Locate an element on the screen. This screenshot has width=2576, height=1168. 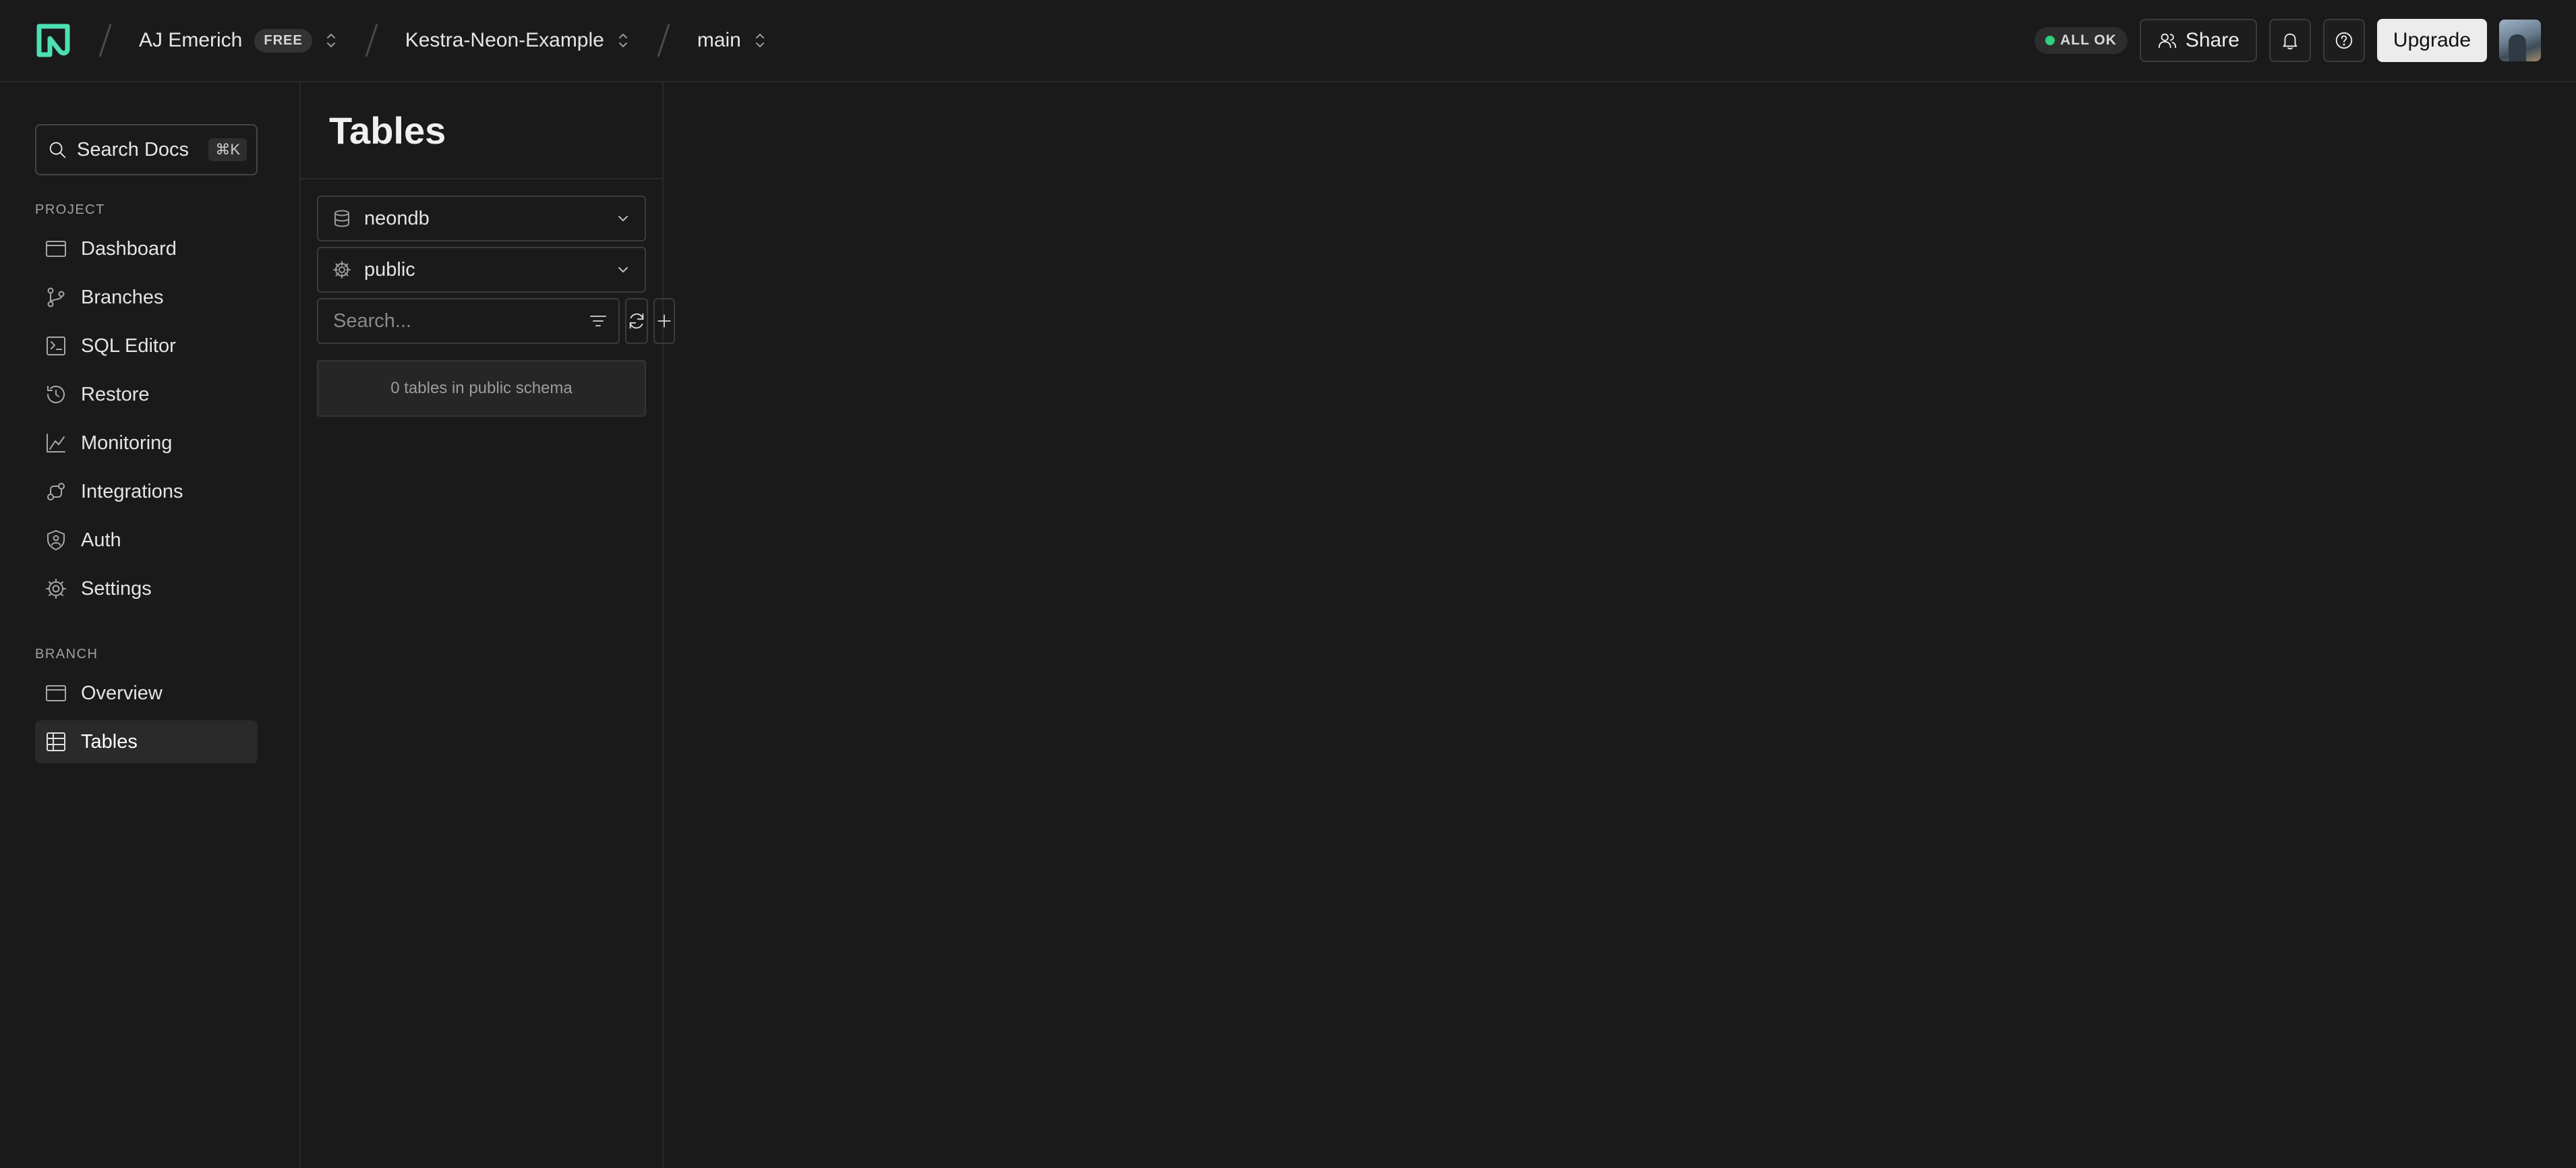
plan-badge: FREE is located at coordinates (283, 41).